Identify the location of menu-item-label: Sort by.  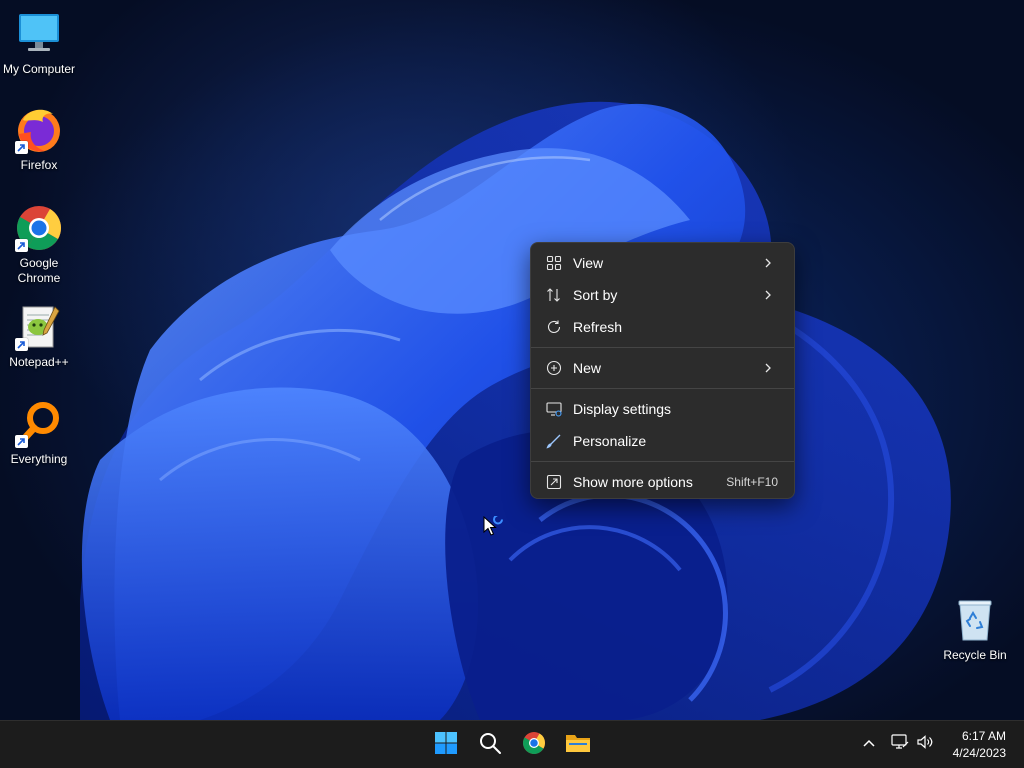
(595, 295).